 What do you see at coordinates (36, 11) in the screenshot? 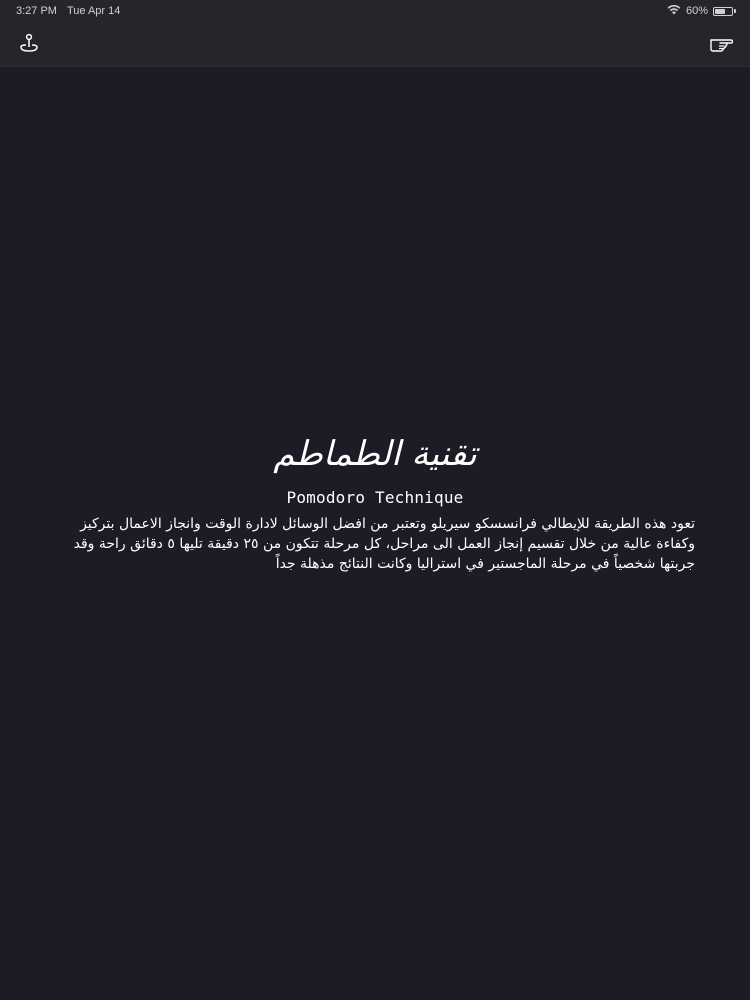
I see `status-time: 3:27 PM` at bounding box center [36, 11].